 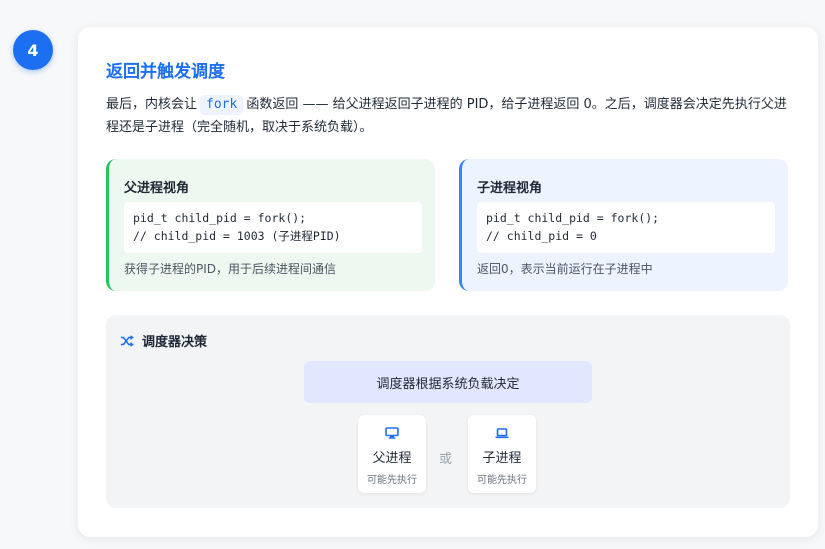 I want to click on option-parent-sub: 可能先执行, so click(x=392, y=480).